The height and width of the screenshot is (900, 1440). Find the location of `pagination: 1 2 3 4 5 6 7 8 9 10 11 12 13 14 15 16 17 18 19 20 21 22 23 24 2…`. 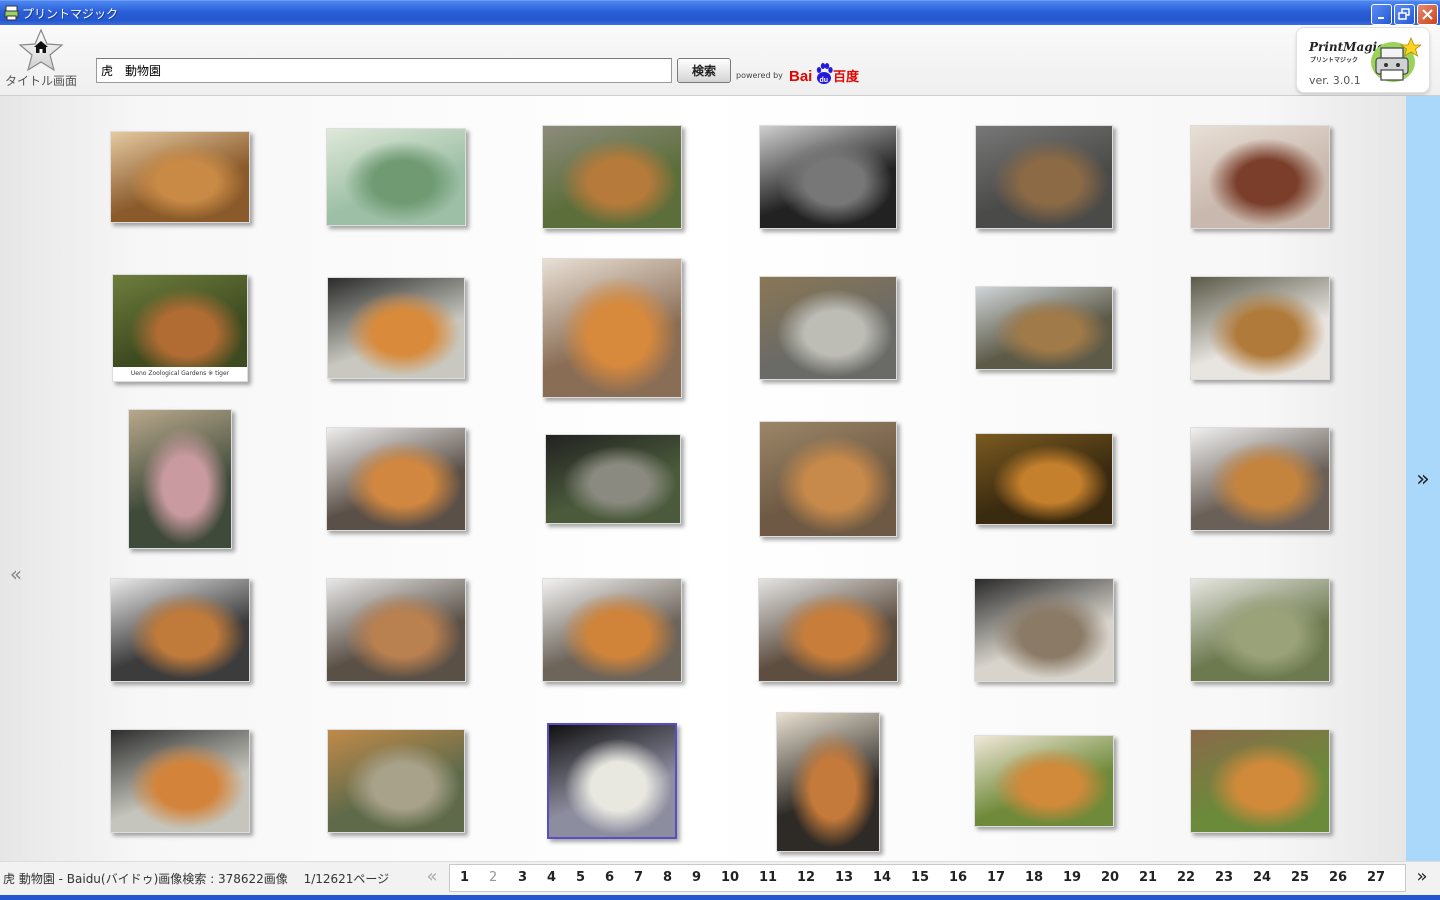

pagination: 1 2 3 4 5 6 7 8 9 10 11 12 13 14 15 16 17 18 19 20 21 22 23 24 2… is located at coordinates (927, 878).